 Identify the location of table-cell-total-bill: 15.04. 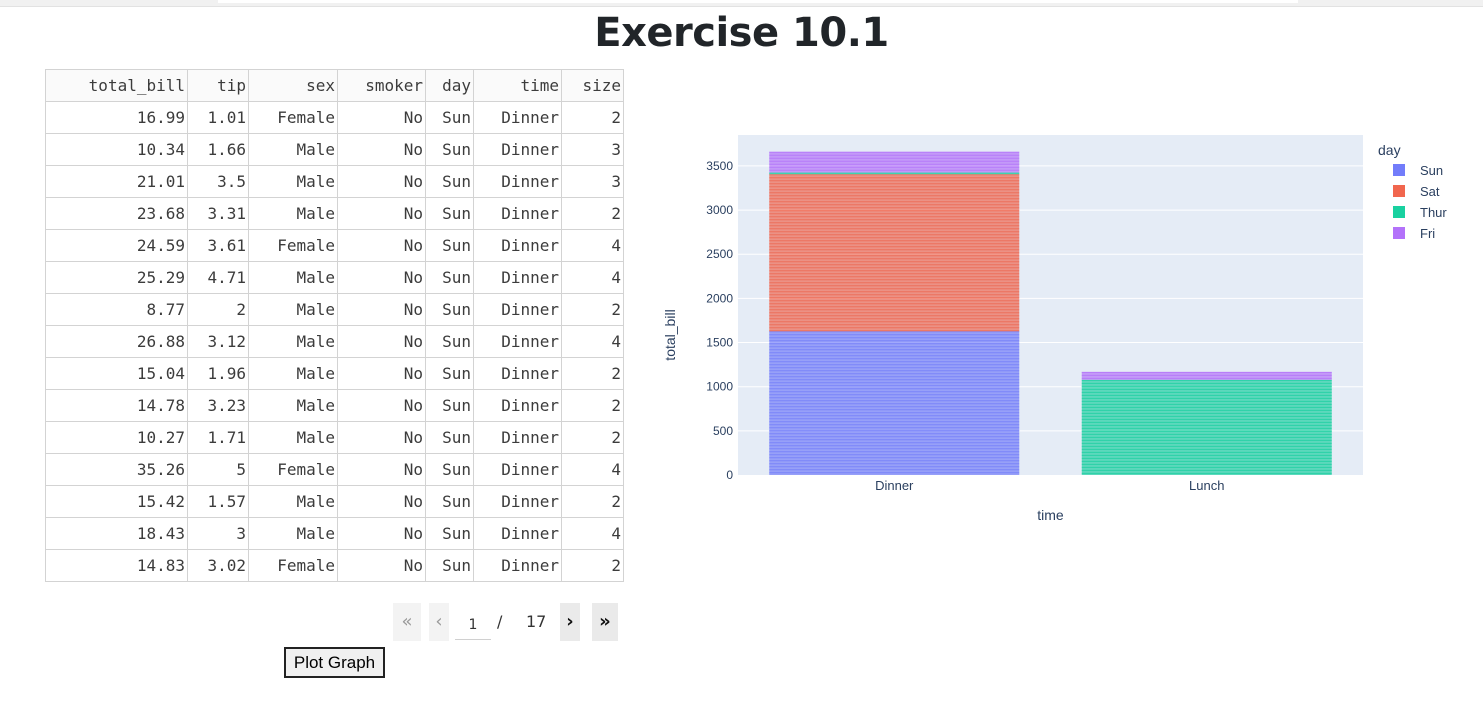
(116, 373).